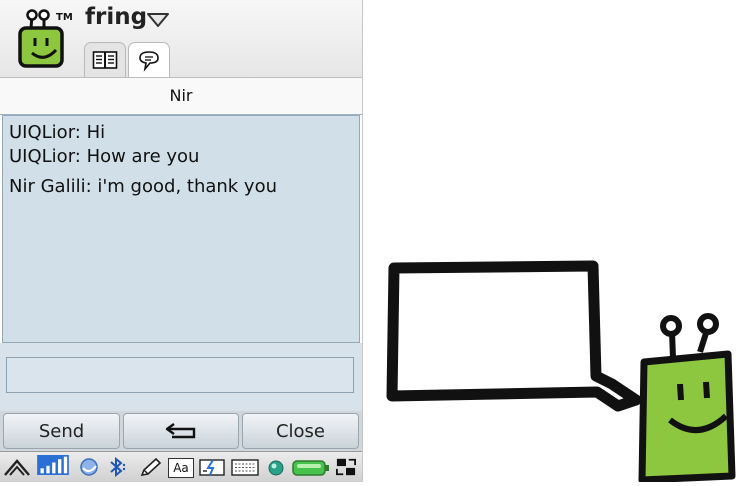 The height and width of the screenshot is (486, 742). I want to click on keyboard-icon, so click(245, 467).